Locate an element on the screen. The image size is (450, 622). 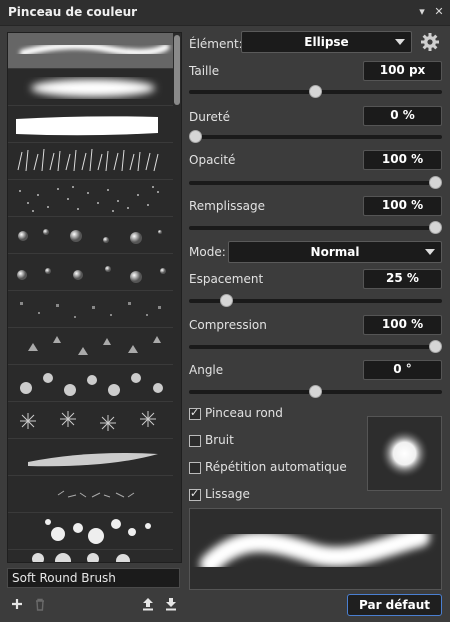
fill-field: 100 % is located at coordinates (402, 206).